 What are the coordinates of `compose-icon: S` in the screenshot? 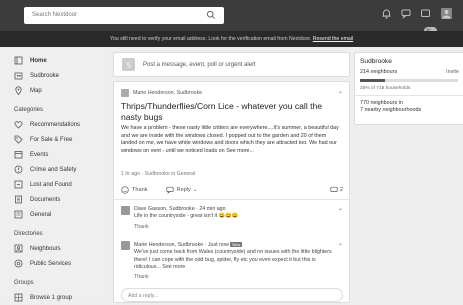 It's located at (128, 64).